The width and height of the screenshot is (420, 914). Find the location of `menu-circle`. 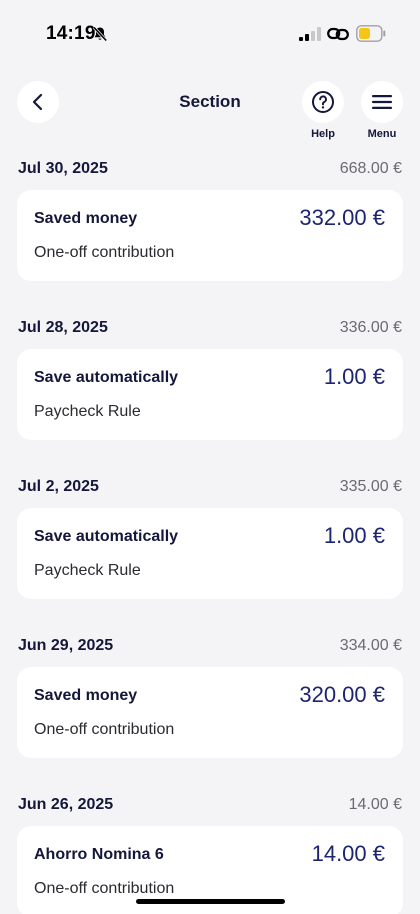

menu-circle is located at coordinates (382, 102).